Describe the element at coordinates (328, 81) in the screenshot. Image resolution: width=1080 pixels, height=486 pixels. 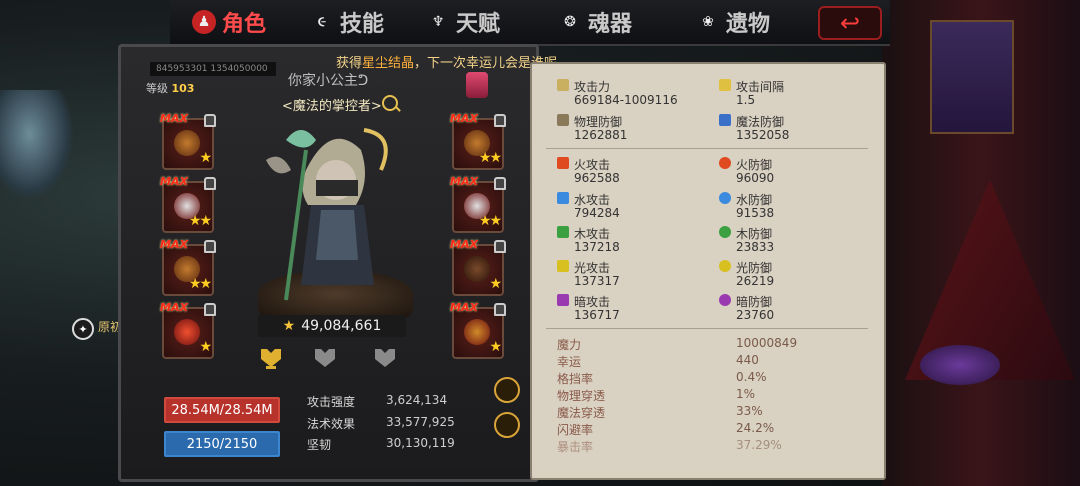
I see `player-name: 你家小公主ᕤ` at that location.